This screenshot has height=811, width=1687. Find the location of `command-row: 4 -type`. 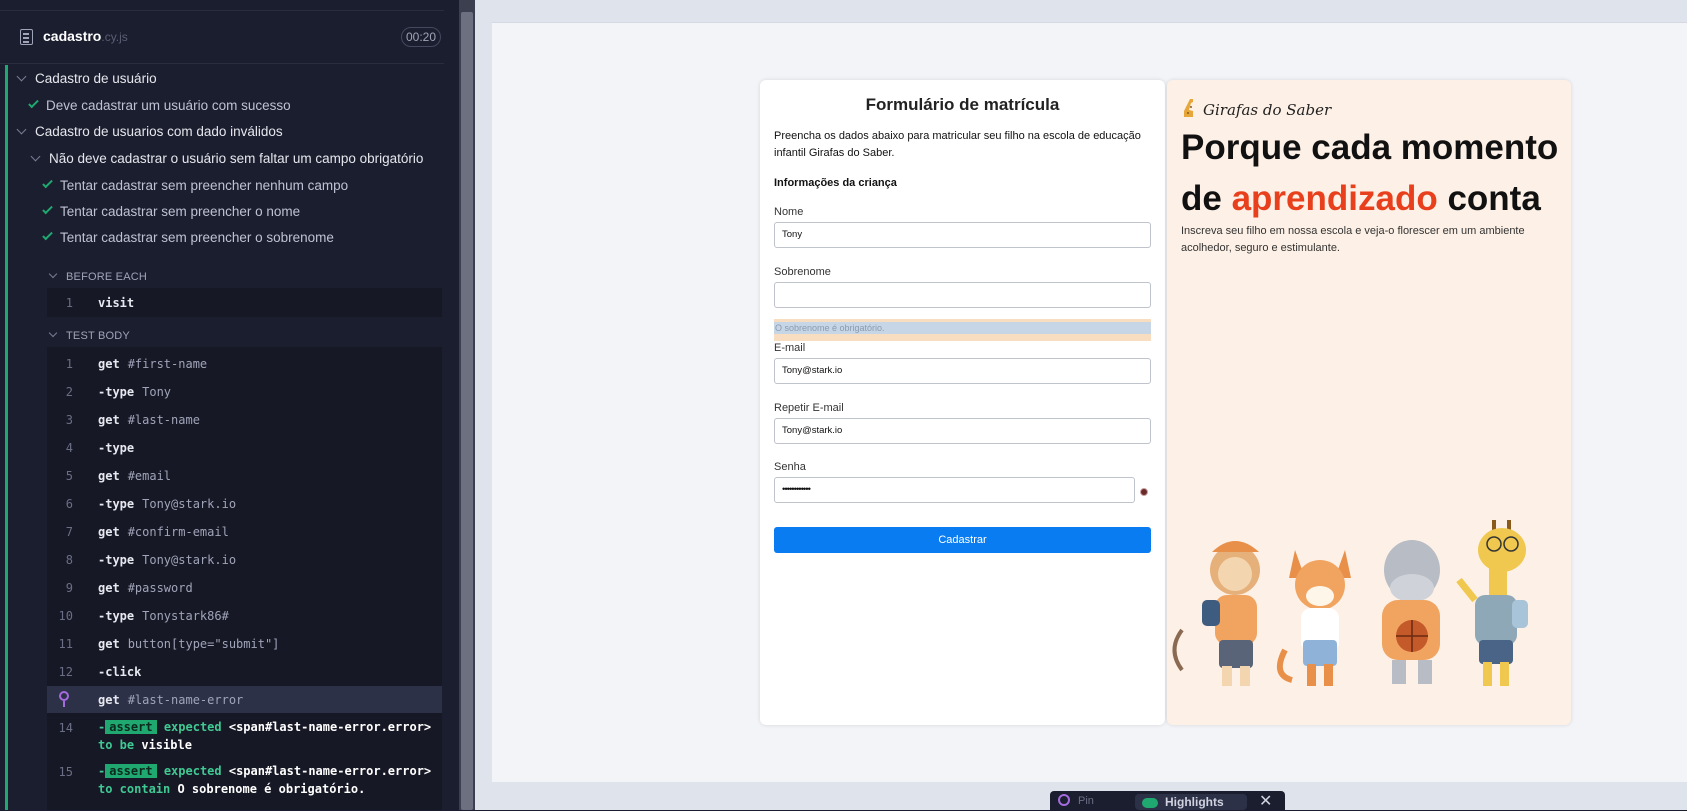

command-row: 4 -type is located at coordinates (244, 447).